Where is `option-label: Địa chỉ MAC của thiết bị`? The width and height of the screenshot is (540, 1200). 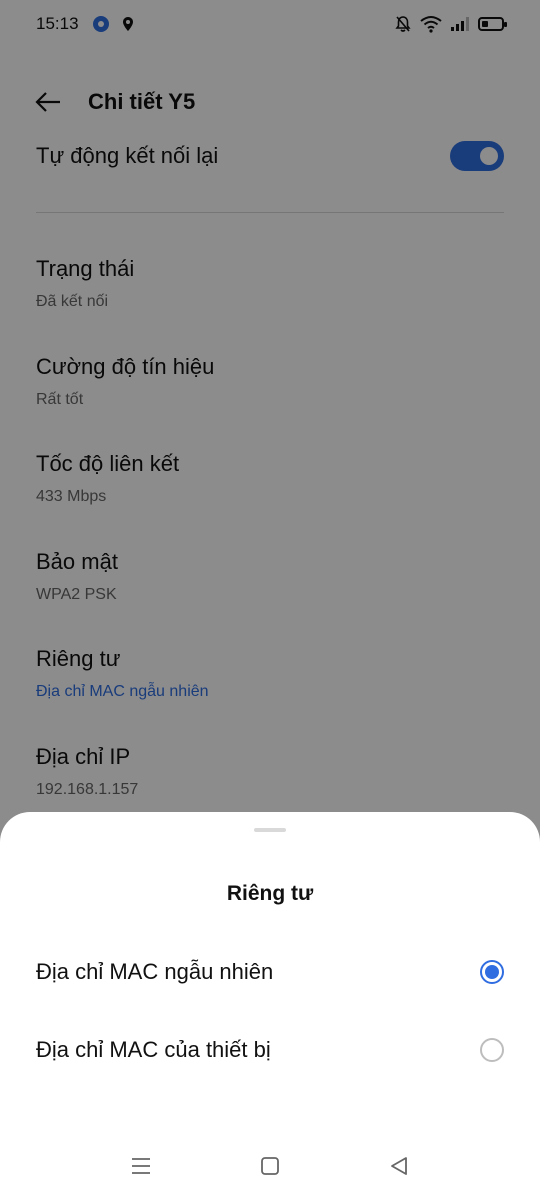
option-label: Địa chỉ MAC của thiết bị is located at coordinates (153, 1049).